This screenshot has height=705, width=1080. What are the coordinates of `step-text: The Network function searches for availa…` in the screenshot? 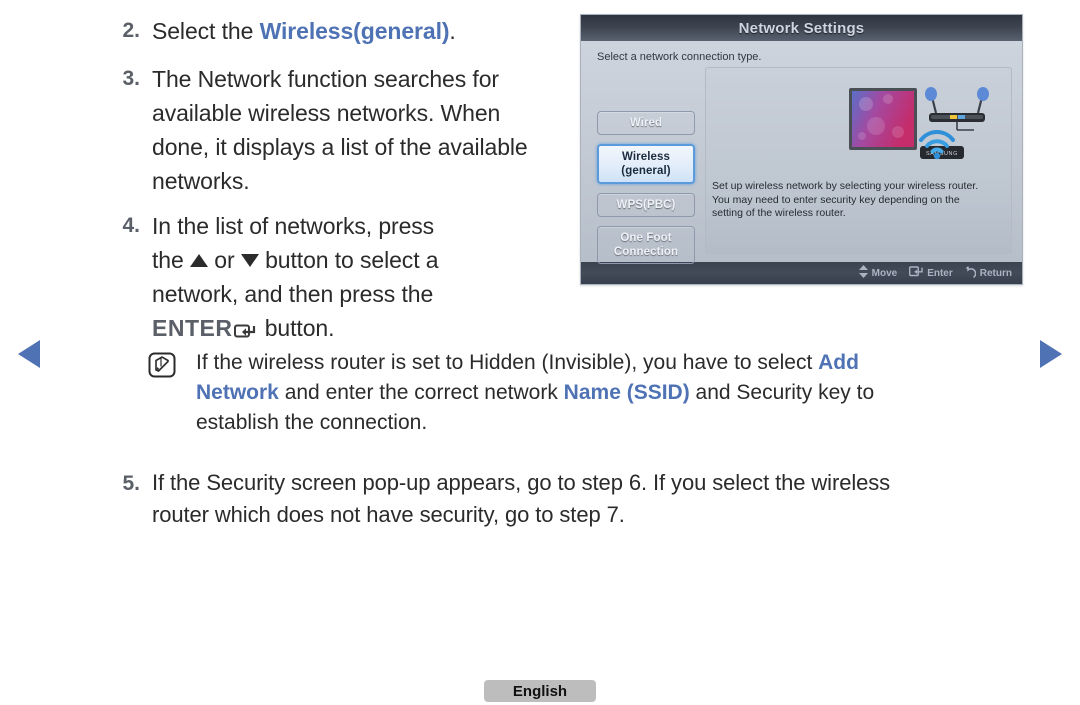 It's located at (340, 130).